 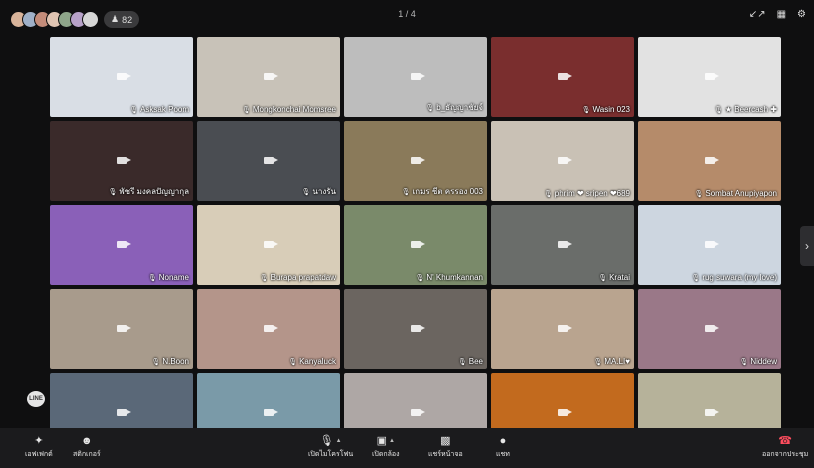 I want to click on participant-name-tag: 🎙 พัชรี มงคลปัญญากุล, so click(x=149, y=191).